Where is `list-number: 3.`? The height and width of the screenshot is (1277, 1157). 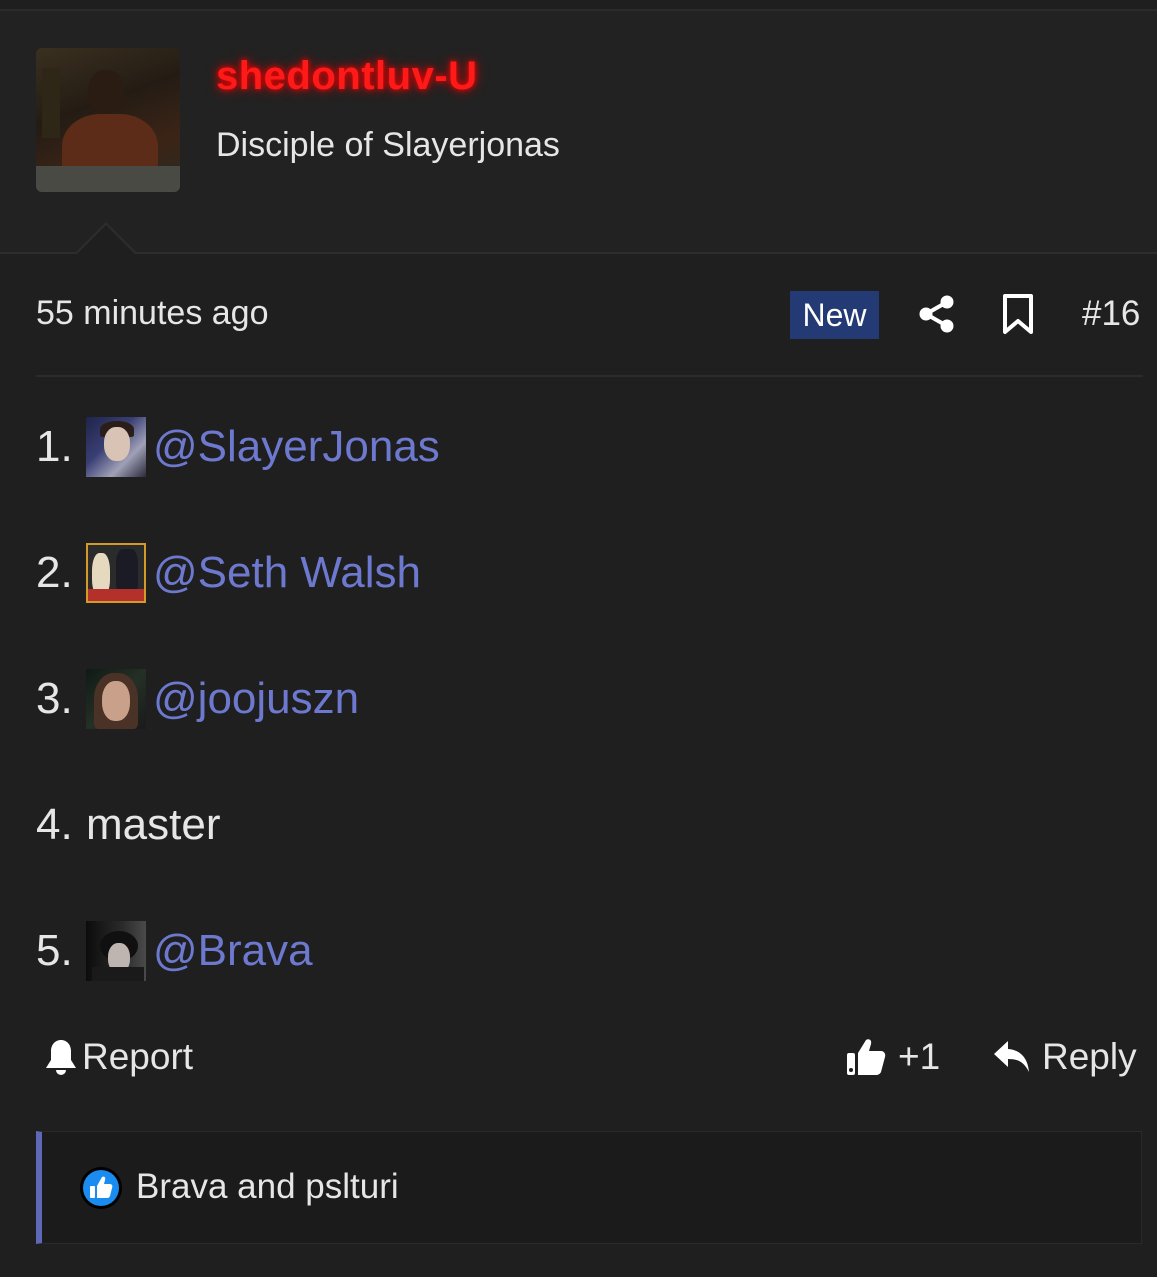 list-number: 3. is located at coordinates (54, 698).